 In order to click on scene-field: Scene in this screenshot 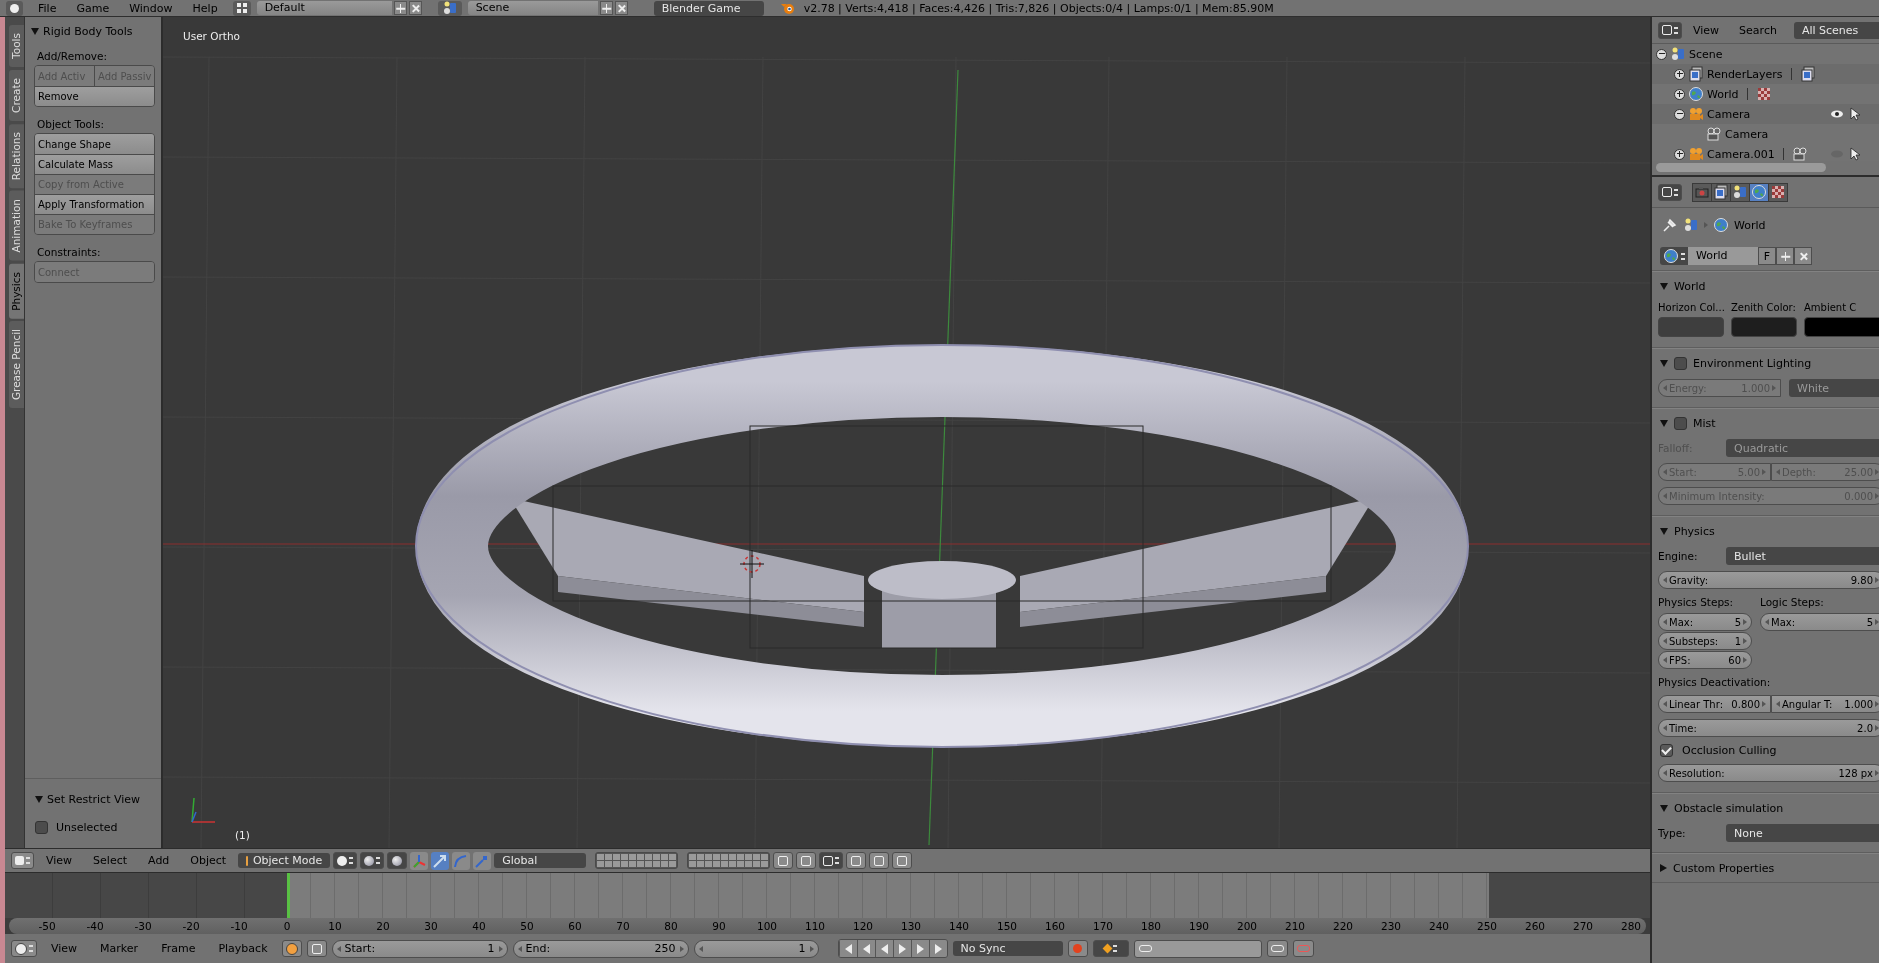, I will do `click(532, 8)`.